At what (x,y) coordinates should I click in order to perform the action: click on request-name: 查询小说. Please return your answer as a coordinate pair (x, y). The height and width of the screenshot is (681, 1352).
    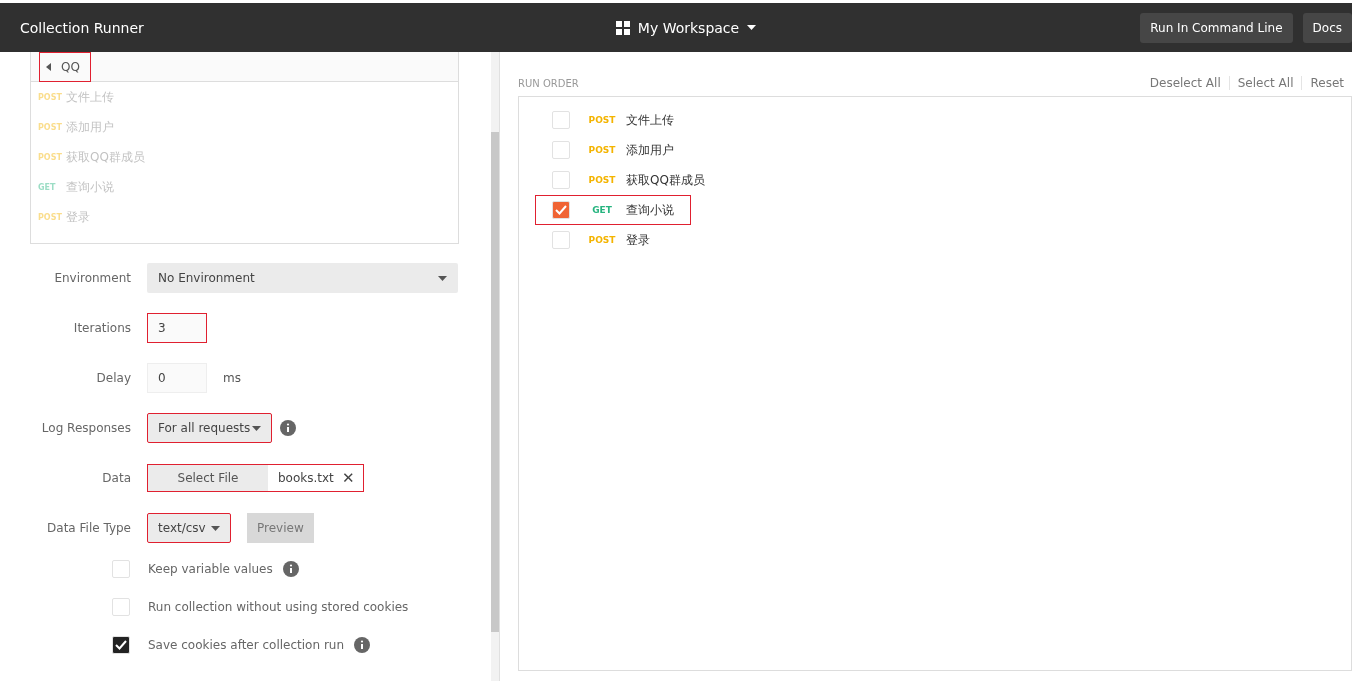
    Looking at the image, I should click on (90, 187).